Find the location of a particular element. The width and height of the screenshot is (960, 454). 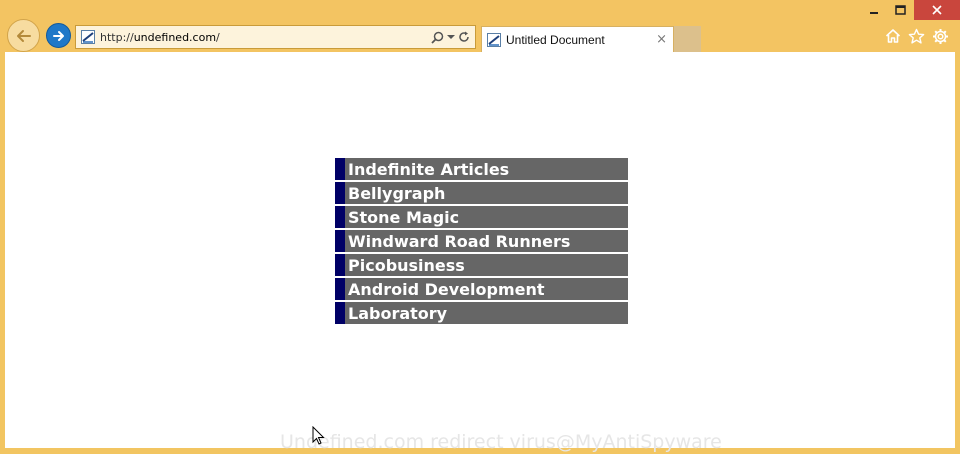

tab-title: Untitled Document is located at coordinates (555, 39).